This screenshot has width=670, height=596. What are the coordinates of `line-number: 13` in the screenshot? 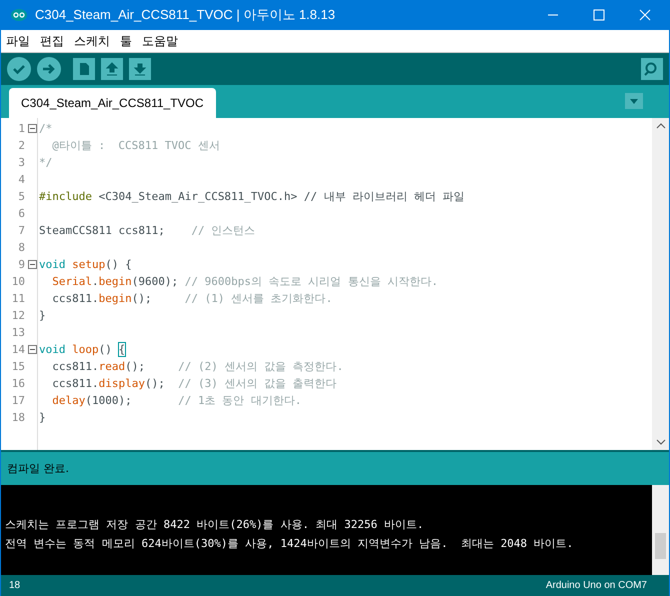 It's located at (17, 332).